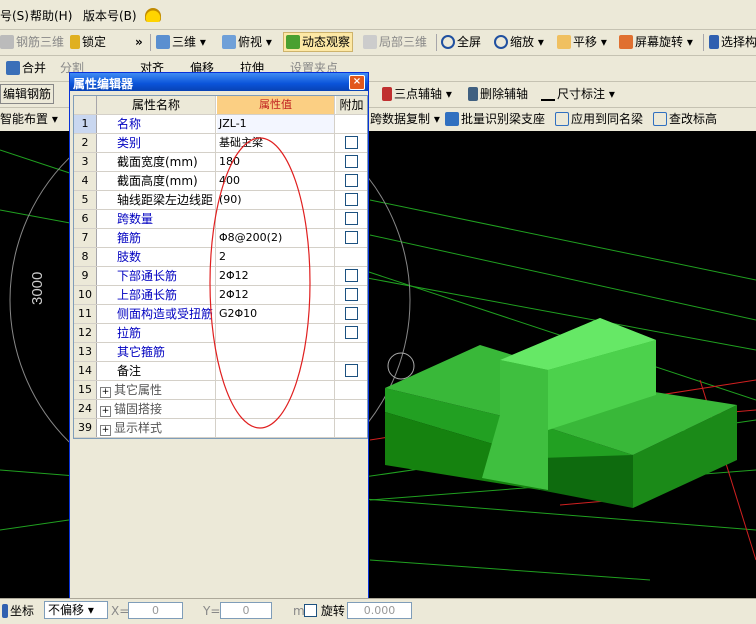 Image resolution: width=756 pixels, height=624 pixels. I want to click on property-row: 14 备注, so click(220, 371).